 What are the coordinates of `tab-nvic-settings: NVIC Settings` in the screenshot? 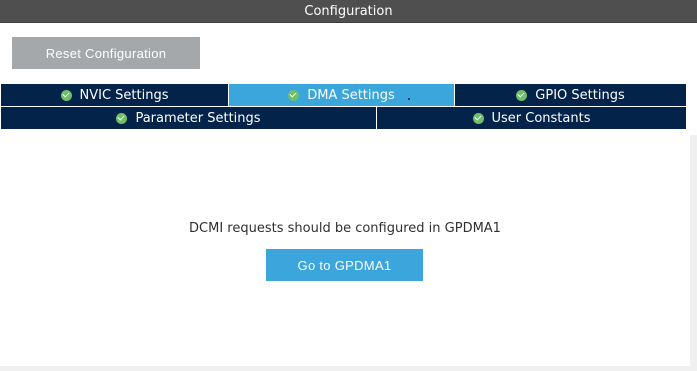 It's located at (114, 95).